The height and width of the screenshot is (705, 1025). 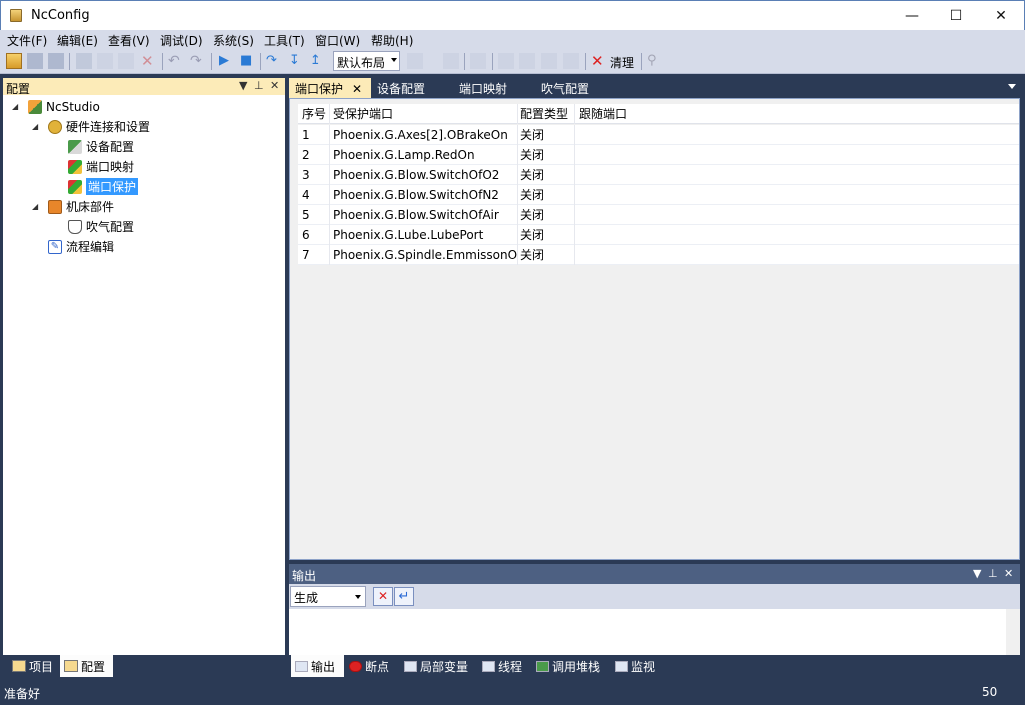 What do you see at coordinates (383, 596) in the screenshot?
I see `clear-output-icon: ✕` at bounding box center [383, 596].